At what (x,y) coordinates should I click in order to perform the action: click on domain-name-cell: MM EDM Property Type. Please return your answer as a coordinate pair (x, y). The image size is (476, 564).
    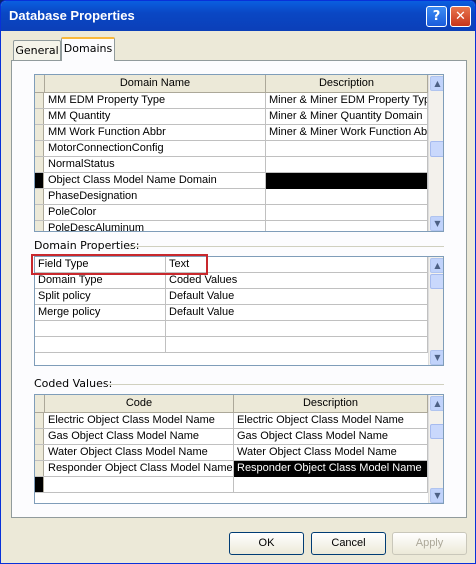
    Looking at the image, I should click on (155, 101).